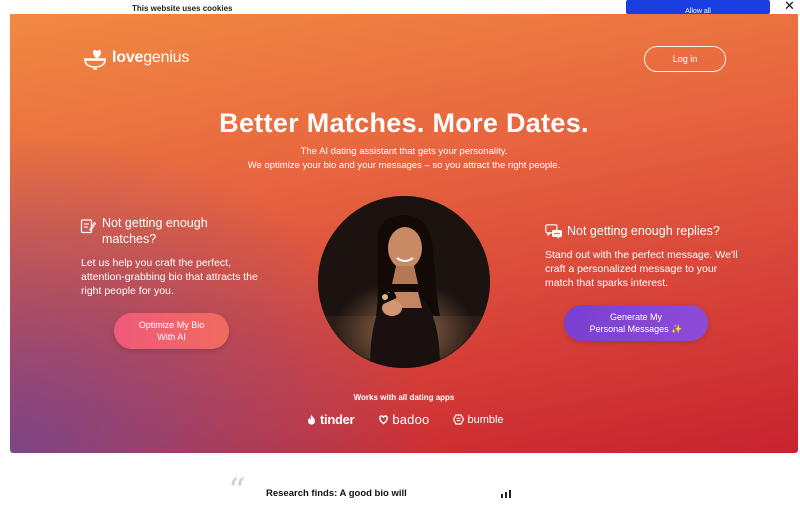  I want to click on chart-icon, so click(506, 494).